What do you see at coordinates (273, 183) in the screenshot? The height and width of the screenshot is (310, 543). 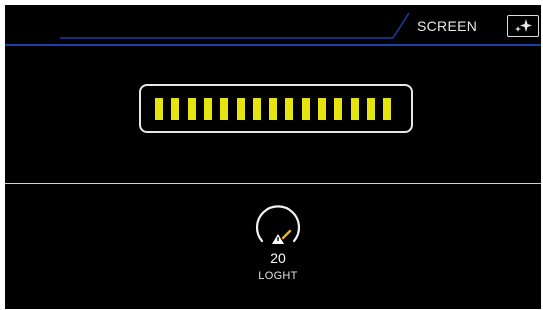 I see `section-divider` at bounding box center [273, 183].